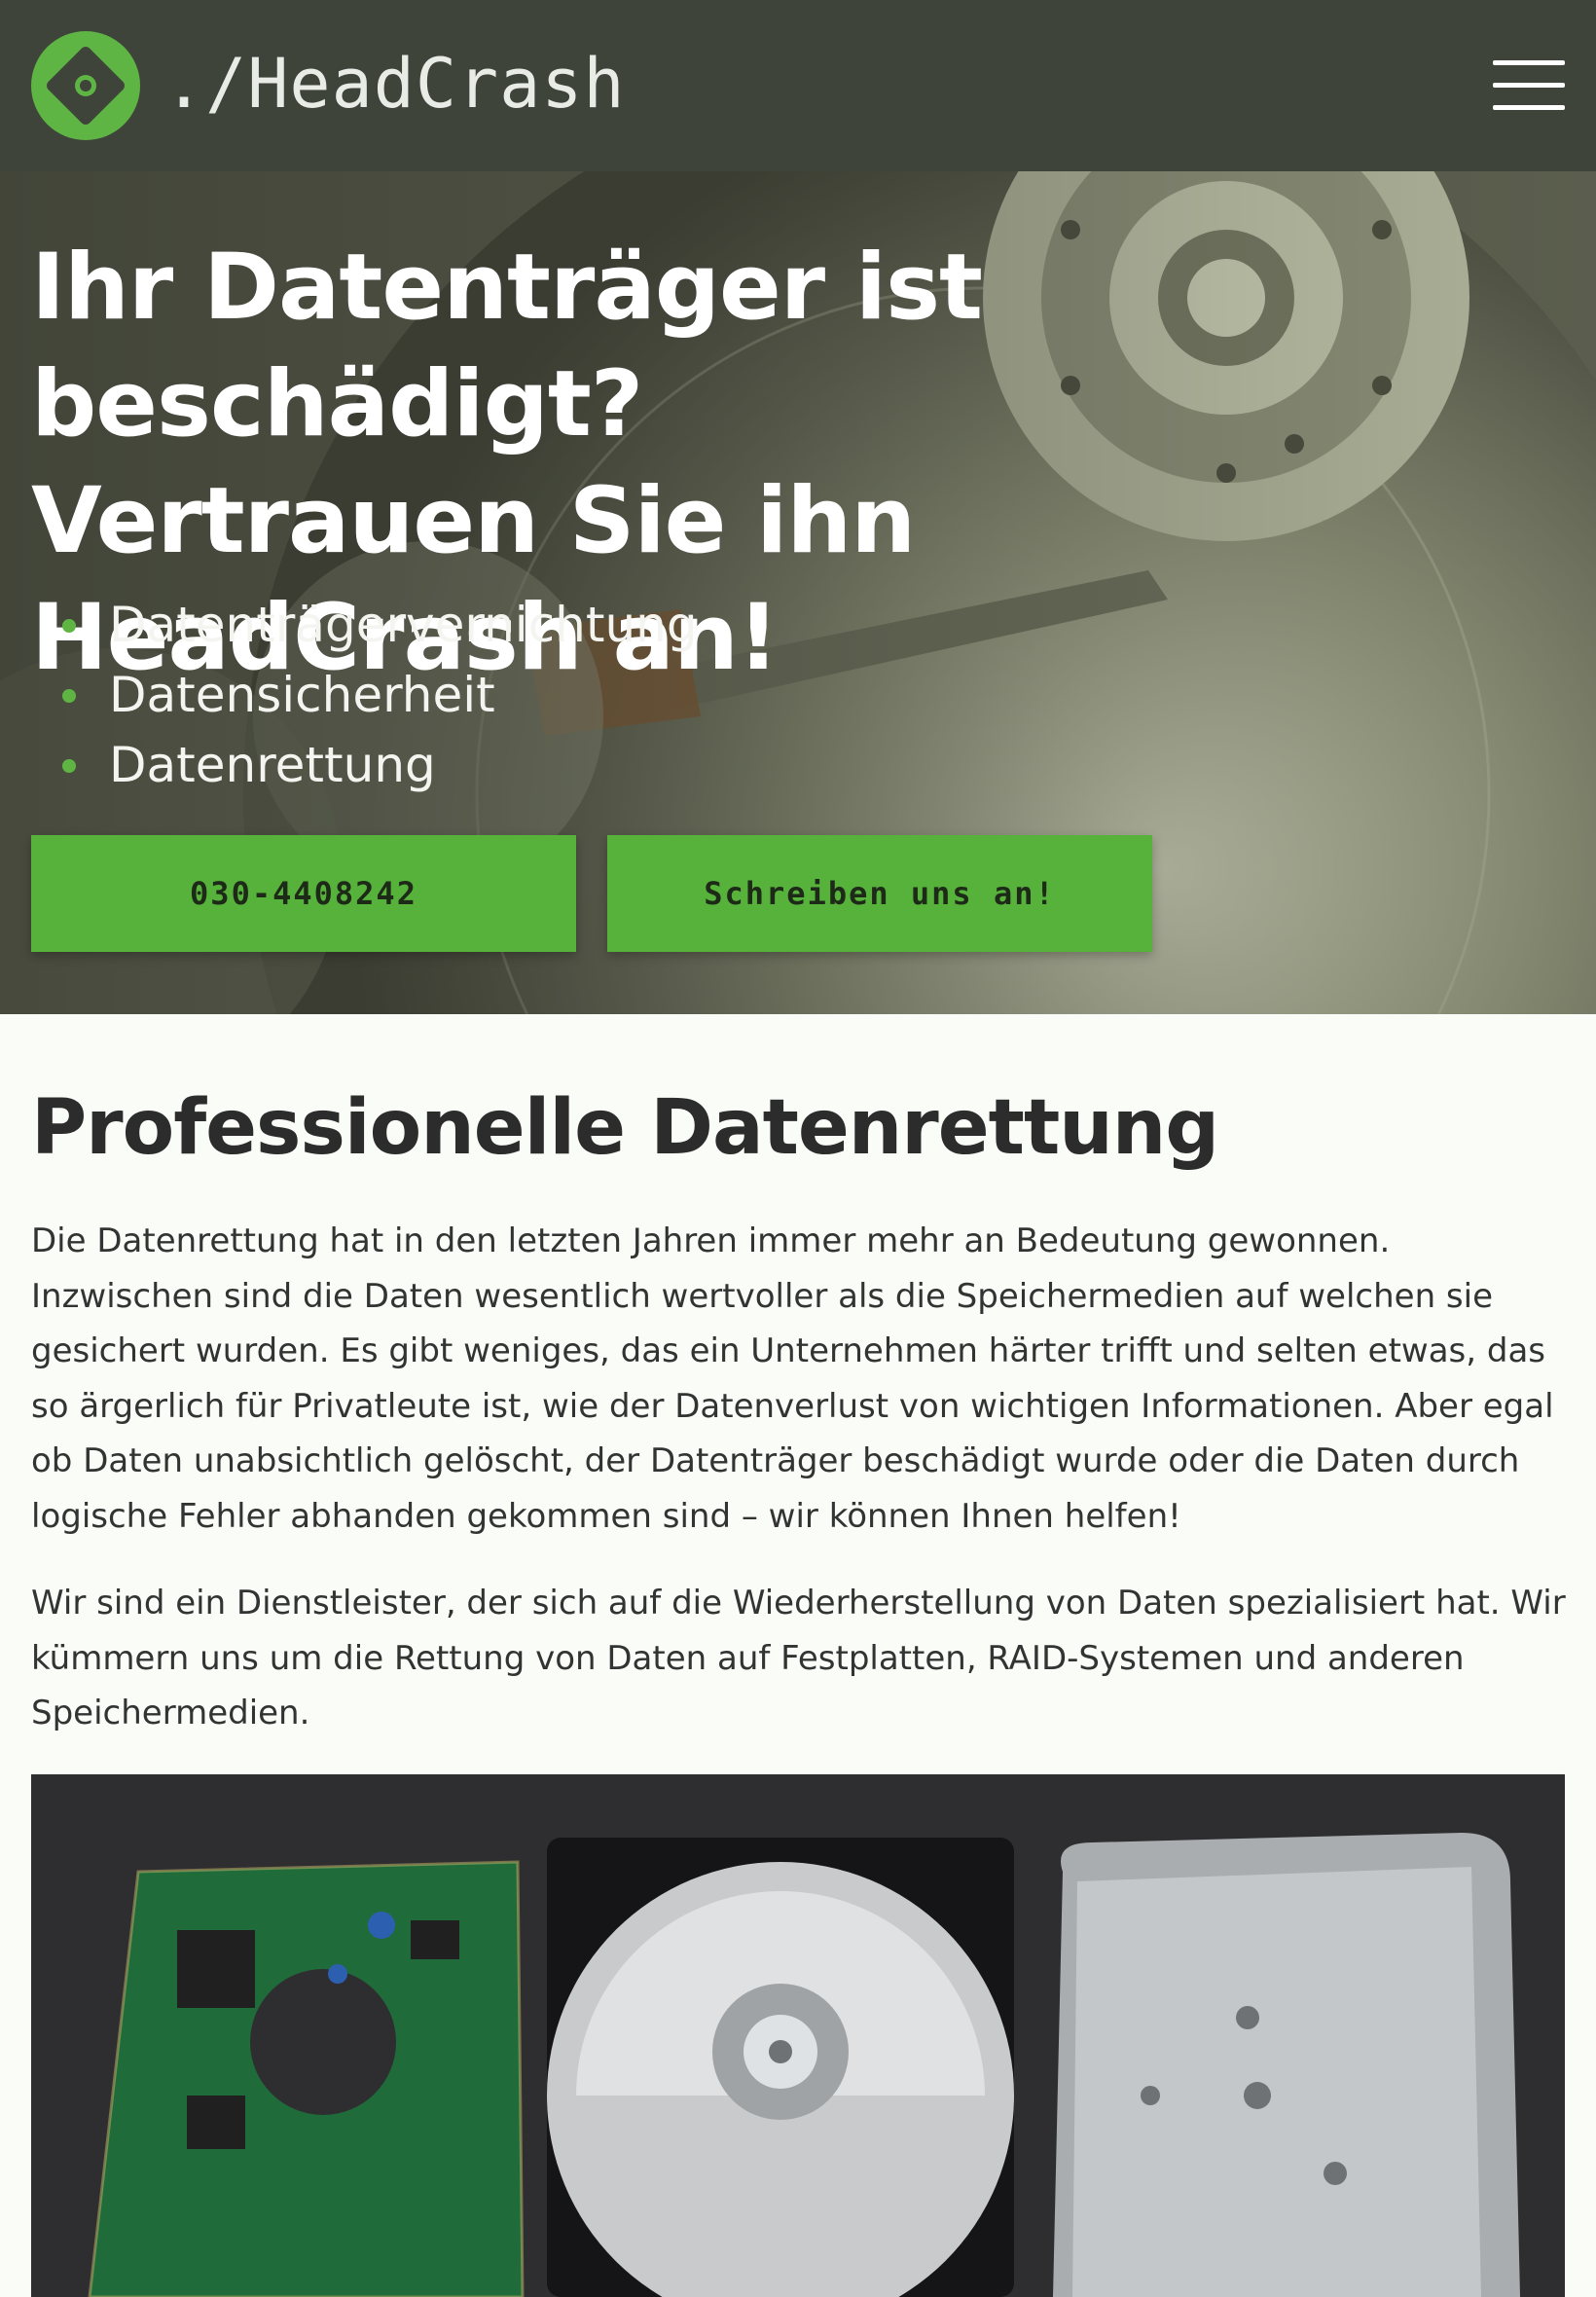 The height and width of the screenshot is (2297, 1596). I want to click on section-title: Professionelle Datenrettung, so click(625, 1128).